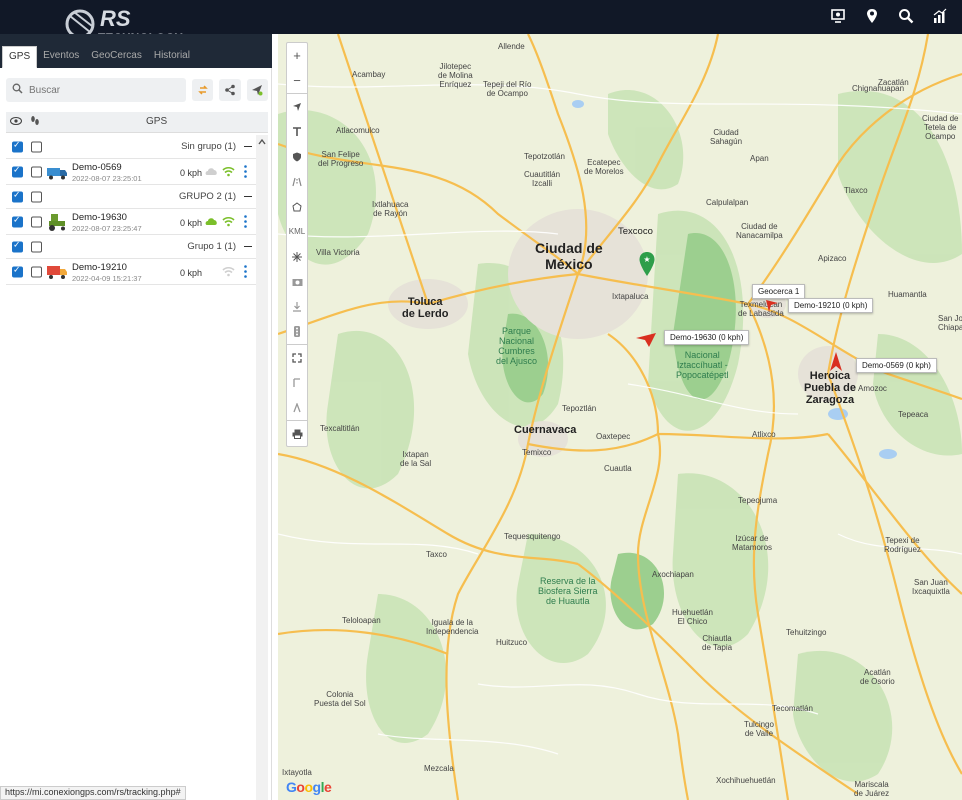 This screenshot has height=800, width=962. Describe the element at coordinates (707, 337) in the screenshot. I see `vehicle-label-demo-19630: Demo-19630 (0 kph)` at that location.